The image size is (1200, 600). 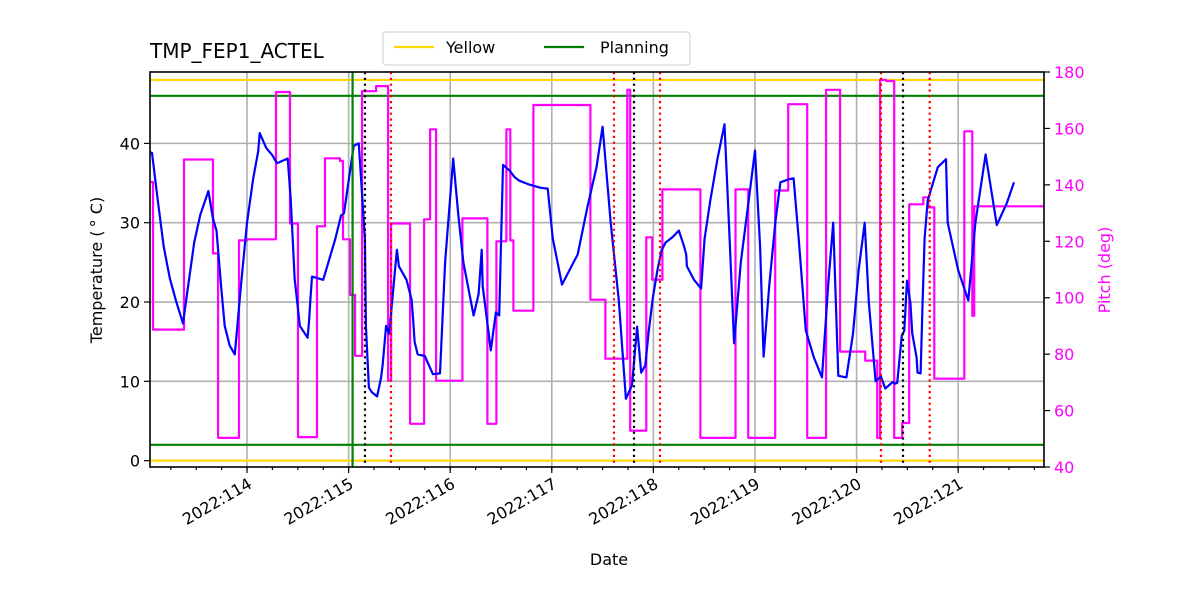 What do you see at coordinates (130, 143) in the screenshot?
I see `y-tick-label: 40` at bounding box center [130, 143].